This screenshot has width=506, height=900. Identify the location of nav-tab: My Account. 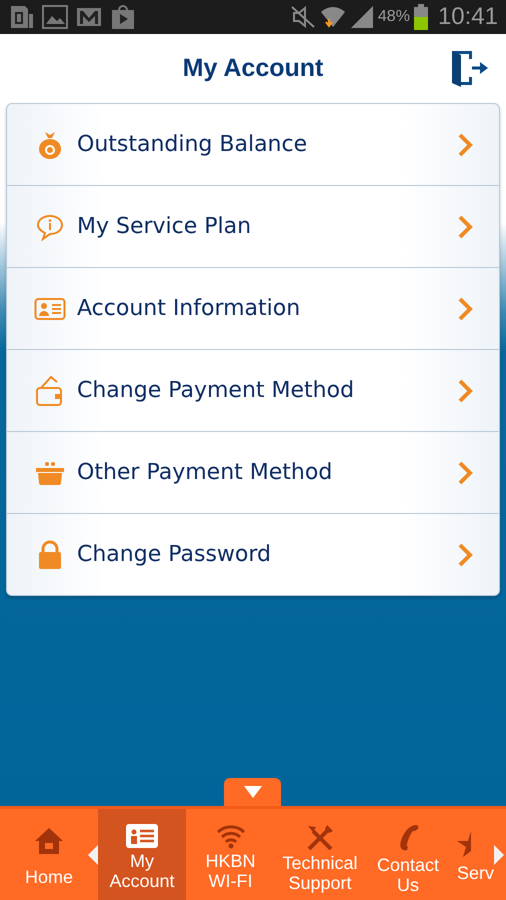
(142, 854).